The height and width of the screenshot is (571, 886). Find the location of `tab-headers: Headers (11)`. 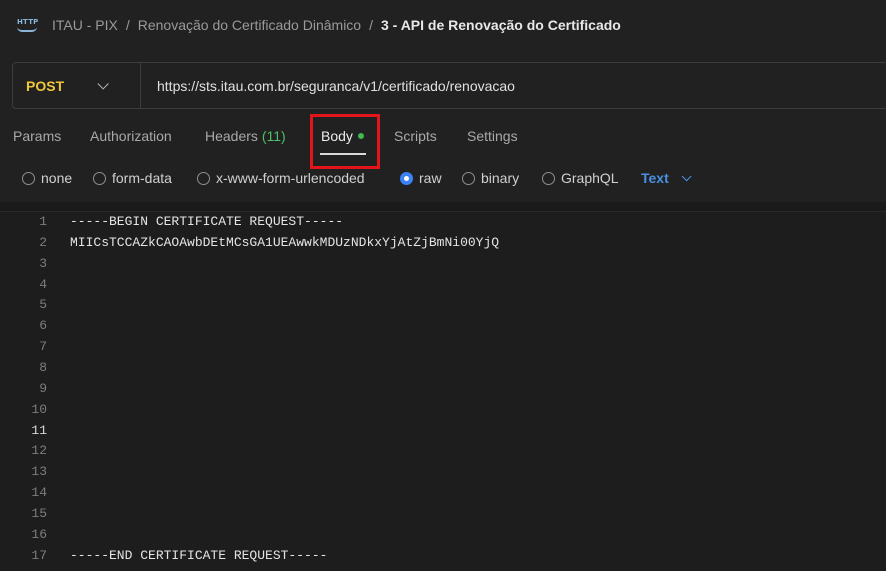

tab-headers: Headers (11) is located at coordinates (245, 136).